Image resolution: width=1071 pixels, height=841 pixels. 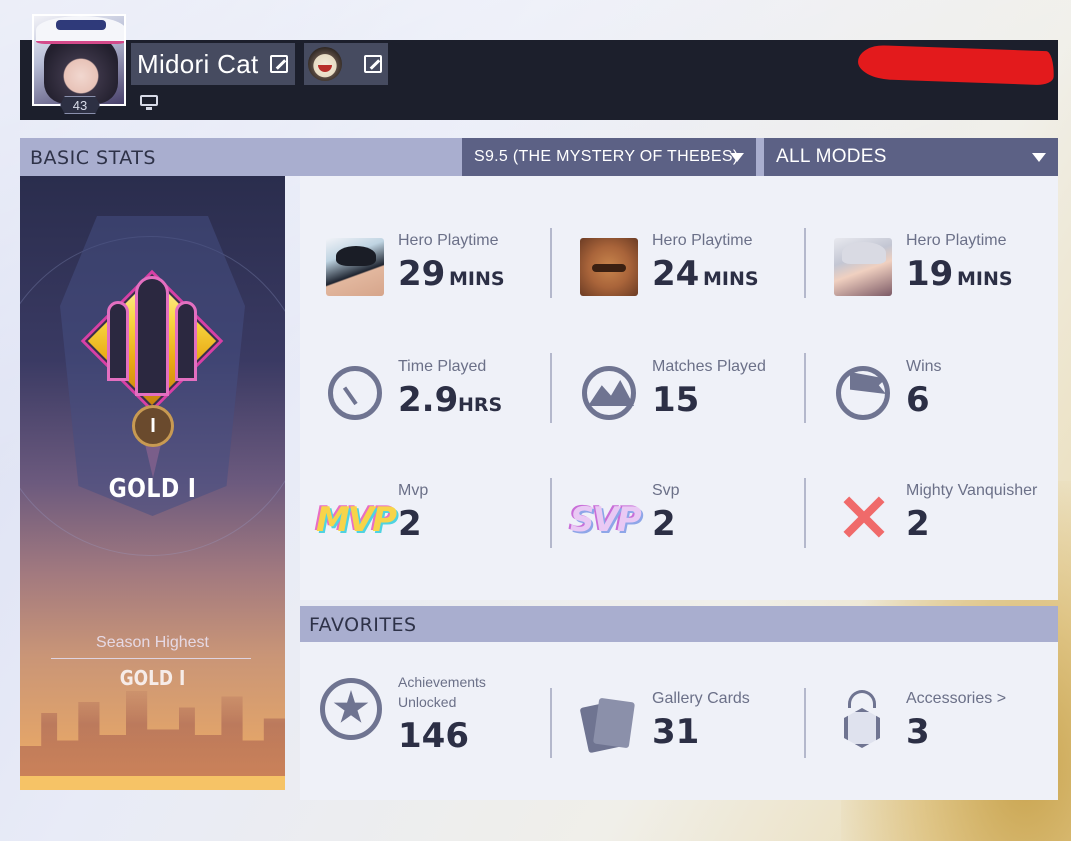 I want to click on stat-value: 19, so click(x=930, y=274).